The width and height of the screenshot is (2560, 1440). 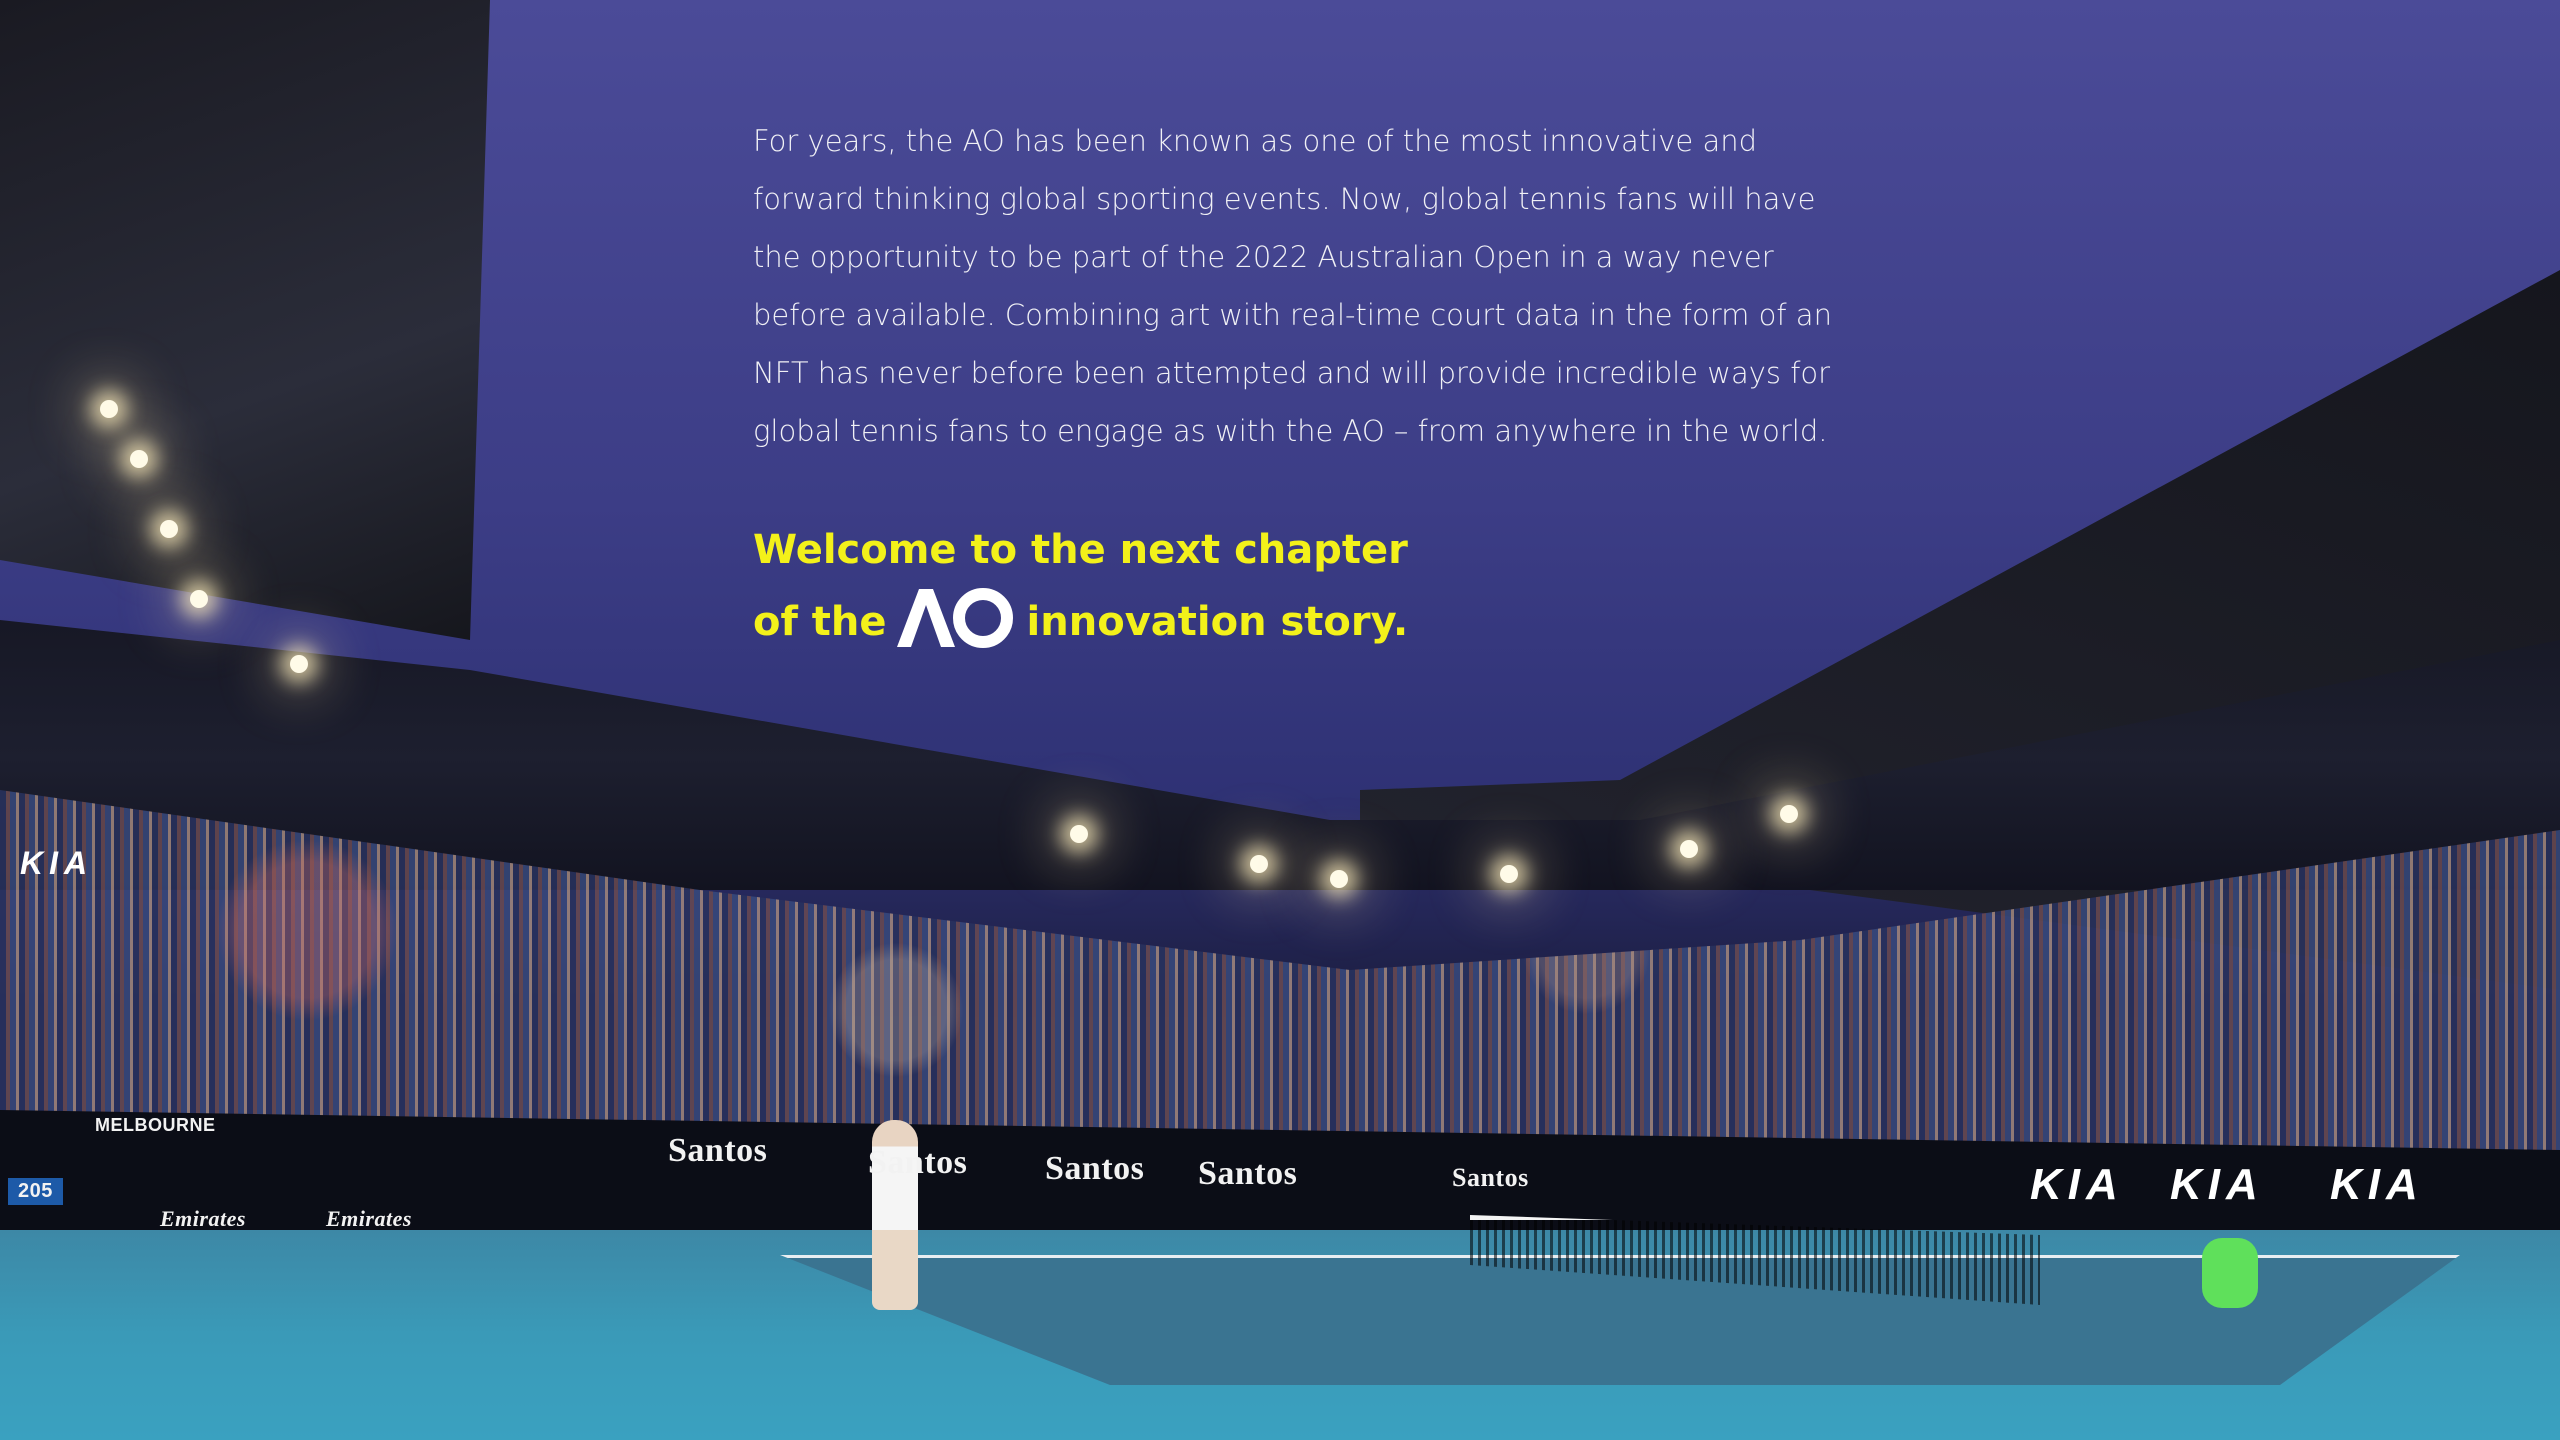 What do you see at coordinates (35, 1191) in the screenshot?
I see `serve-speed-board: 205` at bounding box center [35, 1191].